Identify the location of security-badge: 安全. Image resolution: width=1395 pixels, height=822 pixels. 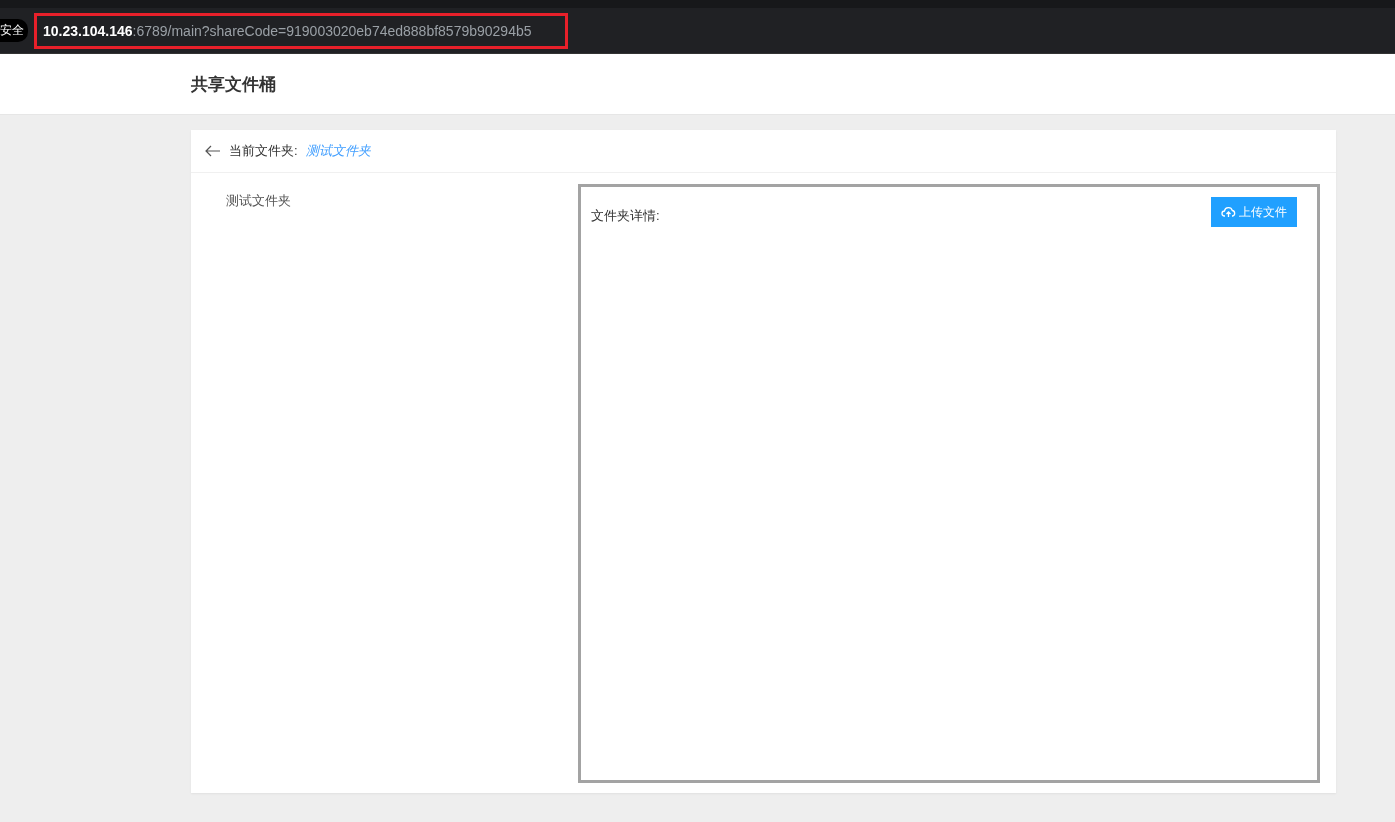
(14, 30).